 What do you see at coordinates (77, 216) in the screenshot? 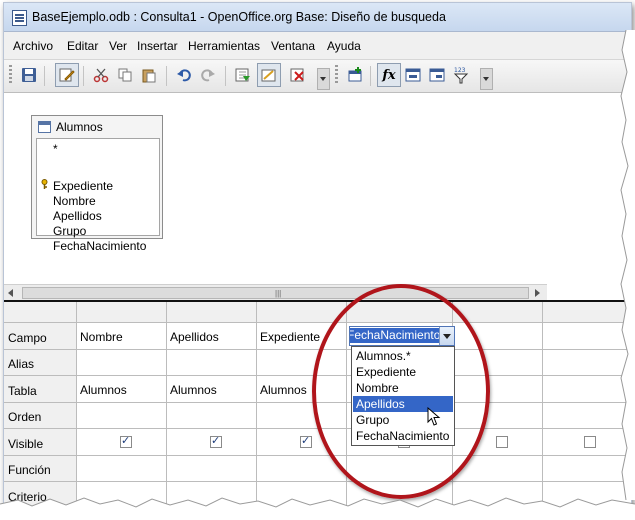
I see `field-item: Apellidos` at bounding box center [77, 216].